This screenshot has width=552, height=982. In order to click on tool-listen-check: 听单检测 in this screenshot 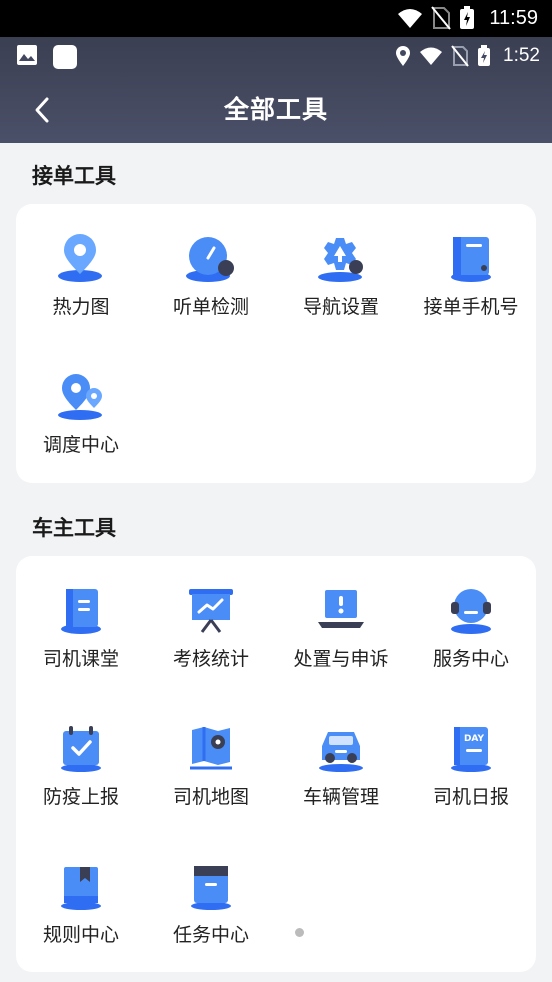, I will do `click(211, 264)`.